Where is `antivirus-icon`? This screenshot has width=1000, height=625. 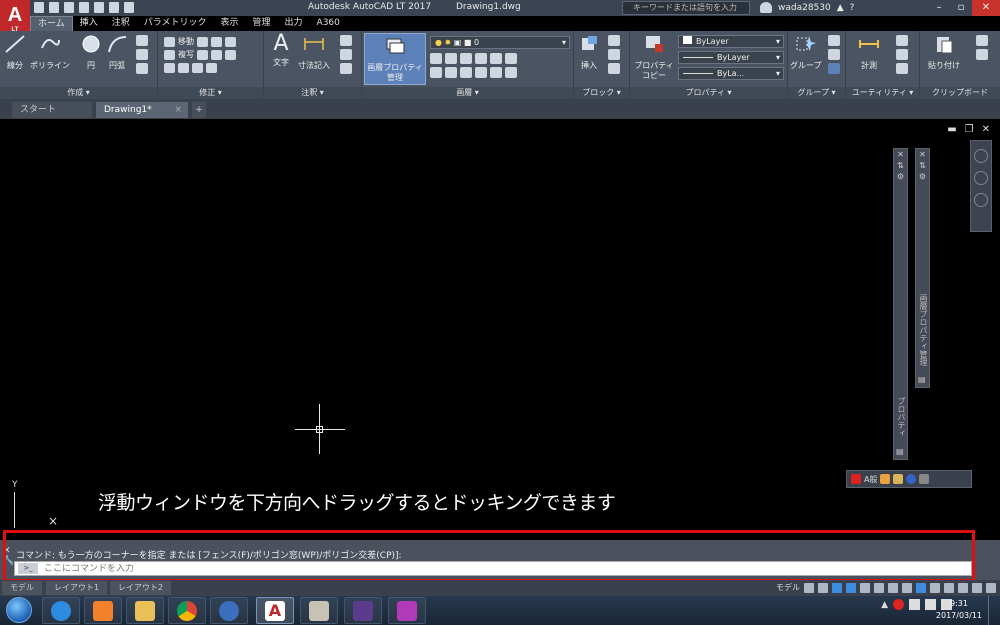 antivirus-icon is located at coordinates (898, 604).